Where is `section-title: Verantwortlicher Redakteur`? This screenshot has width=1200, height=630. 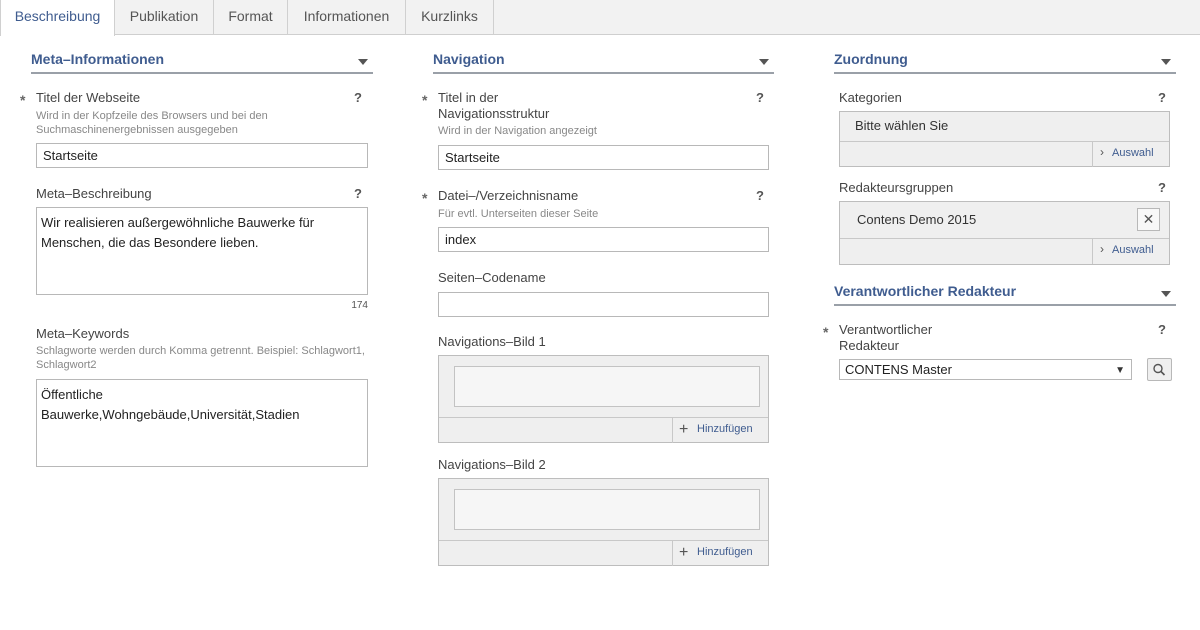 section-title: Verantwortlicher Redakteur is located at coordinates (925, 291).